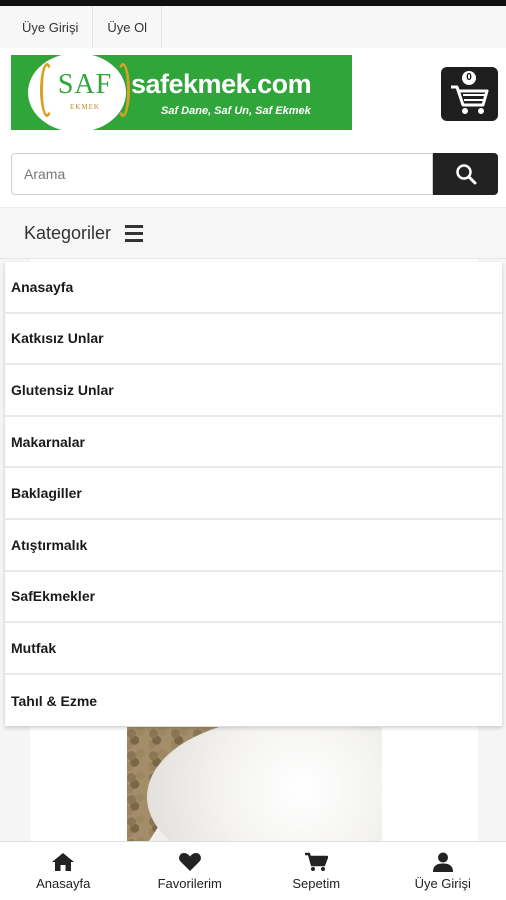  Describe the element at coordinates (442, 862) in the screenshot. I see `user-icon` at that location.